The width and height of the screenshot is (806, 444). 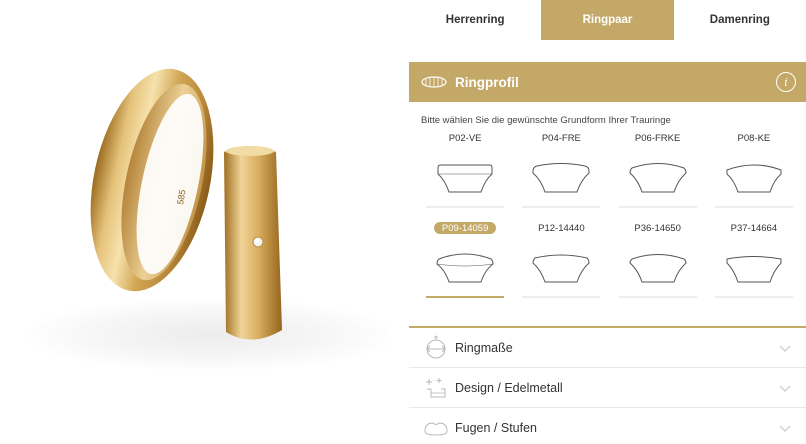 I want to click on tab-damenring: Damenring, so click(x=740, y=20).